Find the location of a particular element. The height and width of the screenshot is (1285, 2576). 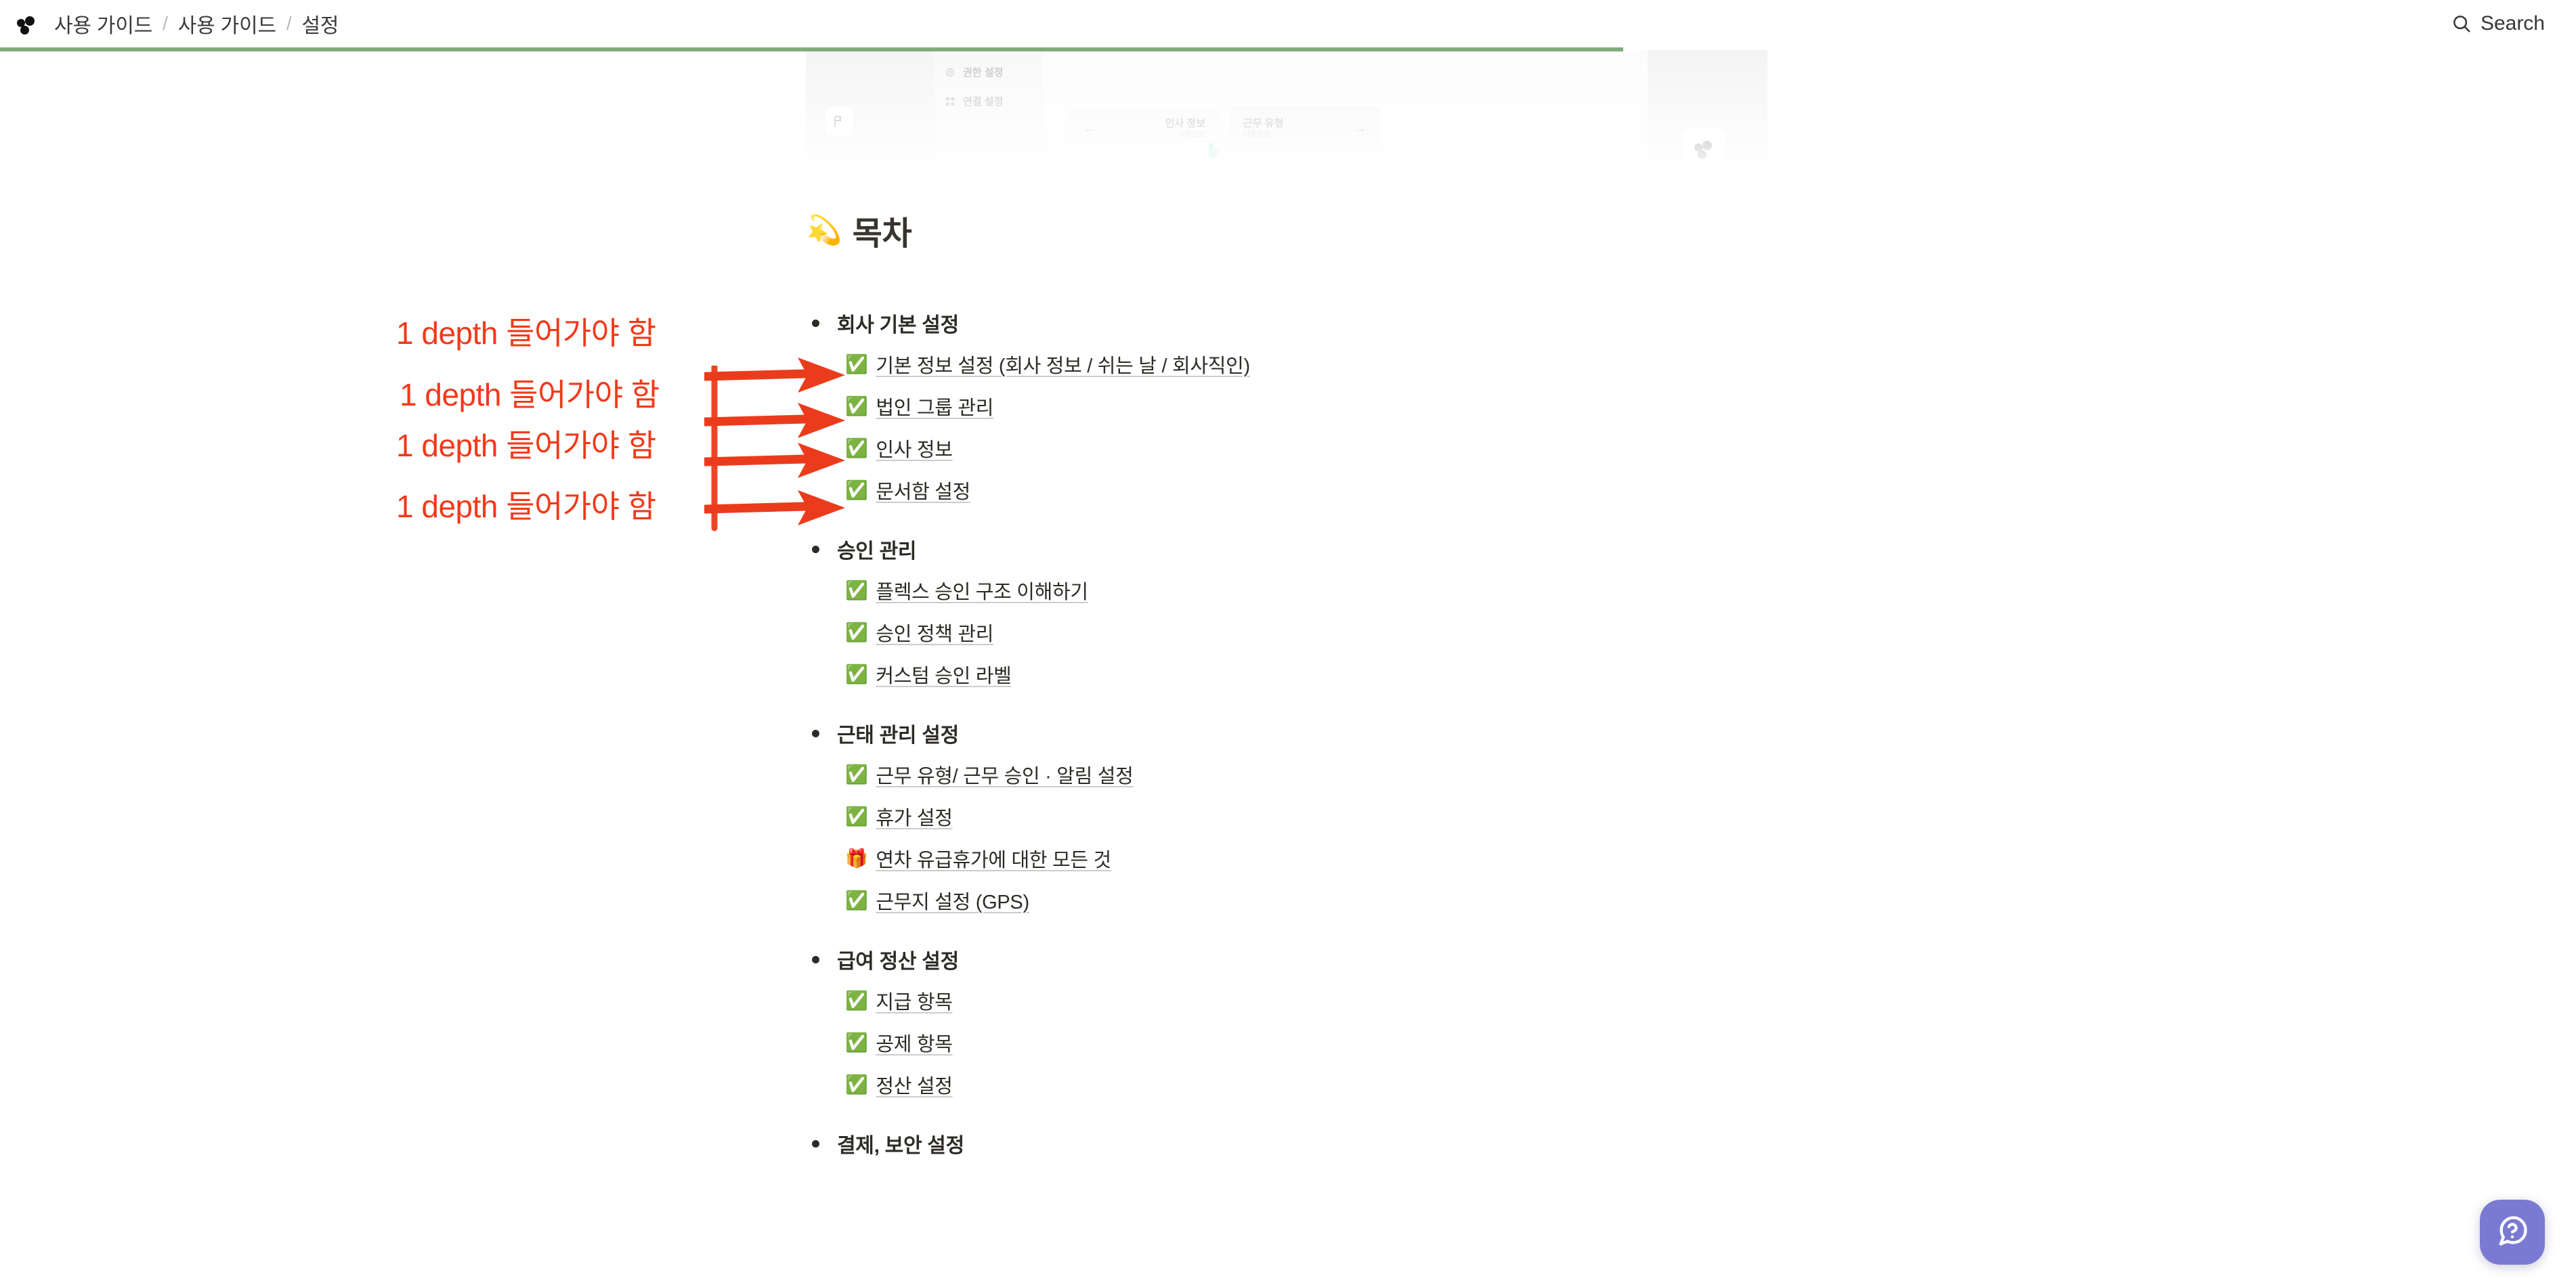

search-button: Search is located at coordinates (2513, 23).